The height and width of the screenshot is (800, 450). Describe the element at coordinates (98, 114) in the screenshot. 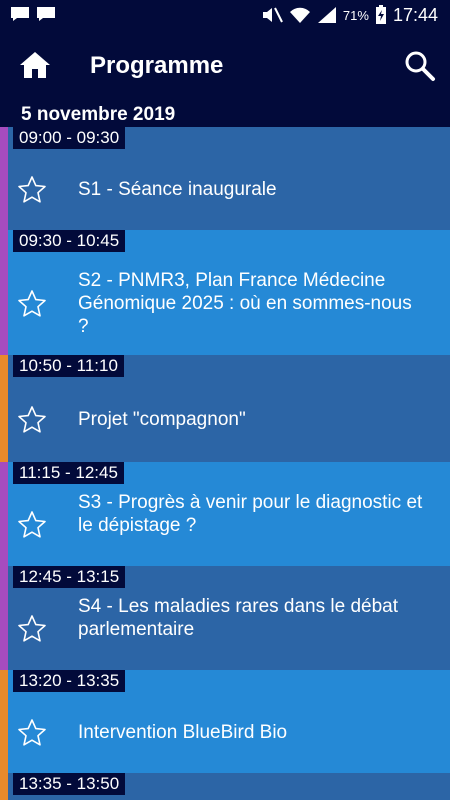

I see `date-label: 5 novembre 2019` at that location.